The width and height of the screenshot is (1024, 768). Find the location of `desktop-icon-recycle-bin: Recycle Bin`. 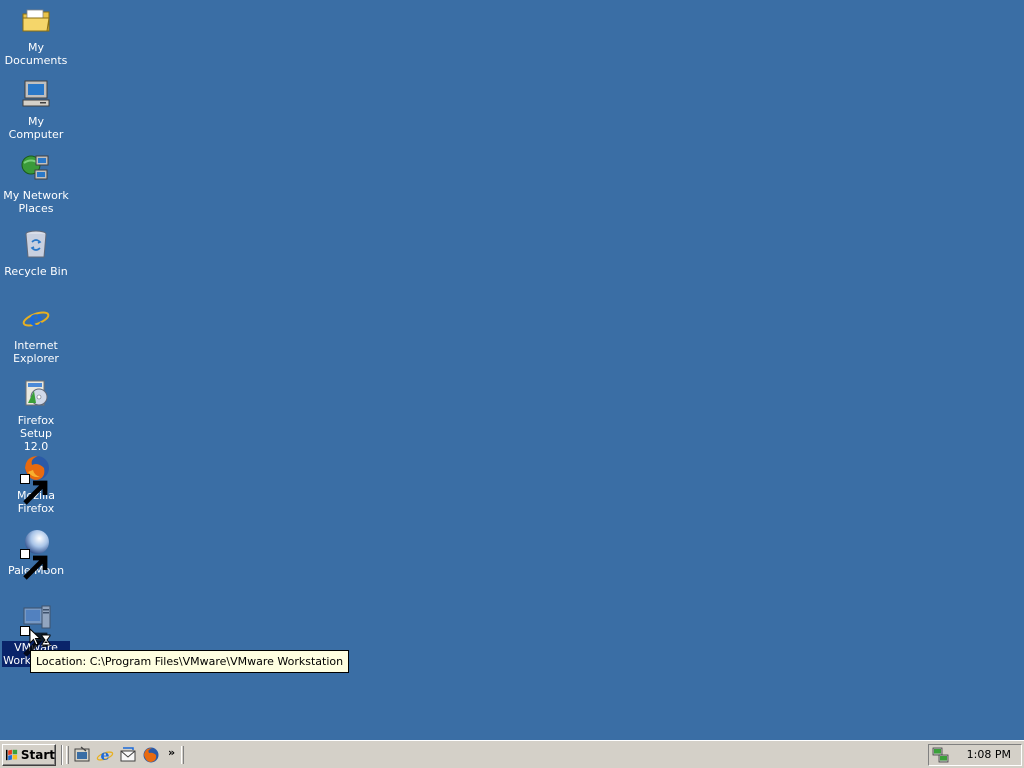

desktop-icon-recycle-bin: Recycle Bin is located at coordinates (36, 253).